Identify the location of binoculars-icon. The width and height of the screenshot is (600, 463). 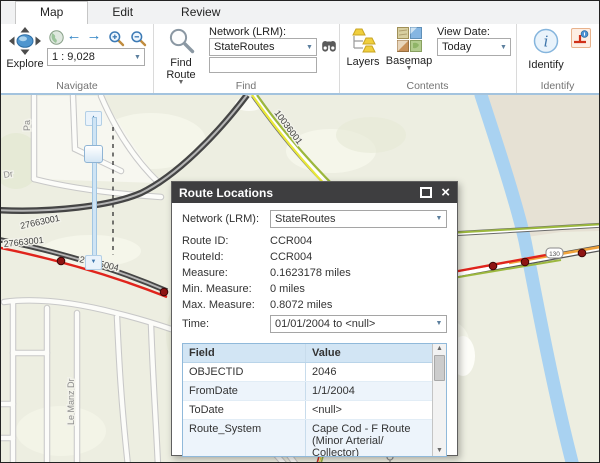
(329, 48).